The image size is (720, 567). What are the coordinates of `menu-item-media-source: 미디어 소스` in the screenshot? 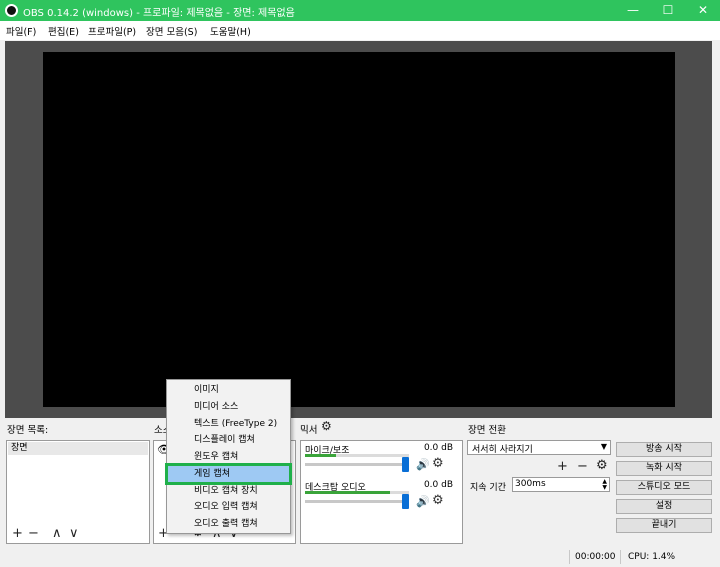 It's located at (228, 407).